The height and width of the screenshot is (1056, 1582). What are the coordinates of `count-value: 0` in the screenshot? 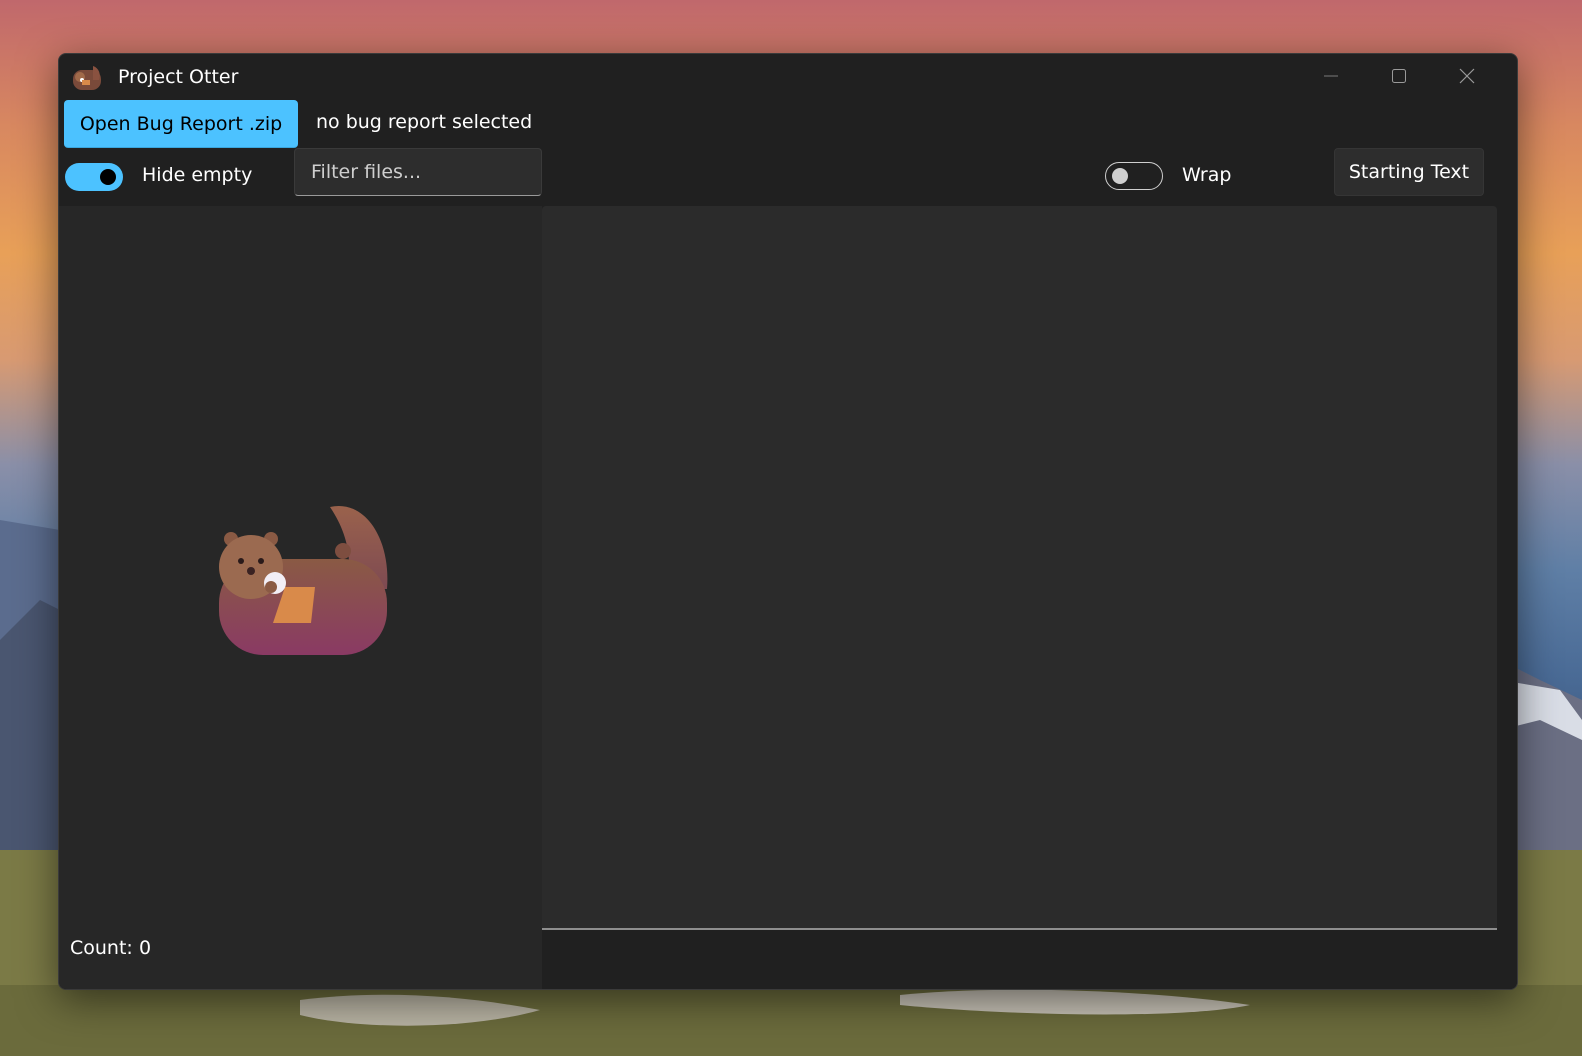 It's located at (145, 948).